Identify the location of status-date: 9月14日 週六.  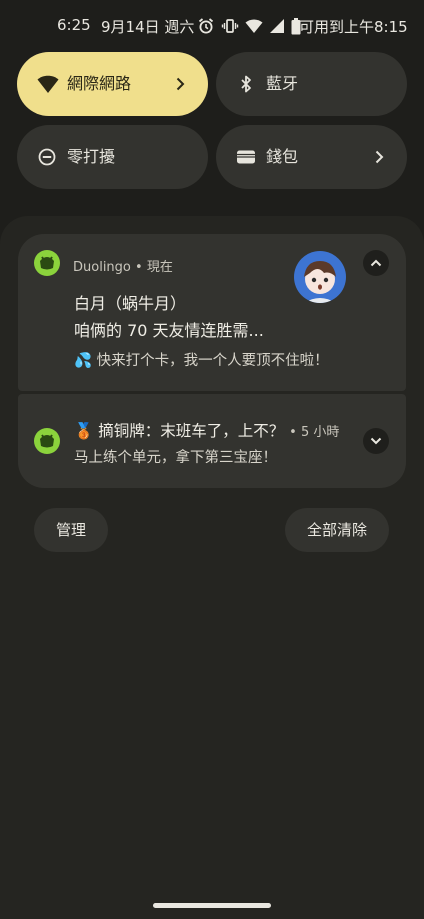
(148, 27).